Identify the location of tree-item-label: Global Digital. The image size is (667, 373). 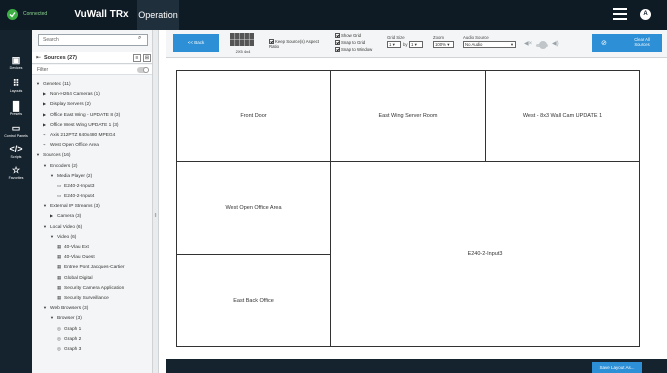
(78, 278).